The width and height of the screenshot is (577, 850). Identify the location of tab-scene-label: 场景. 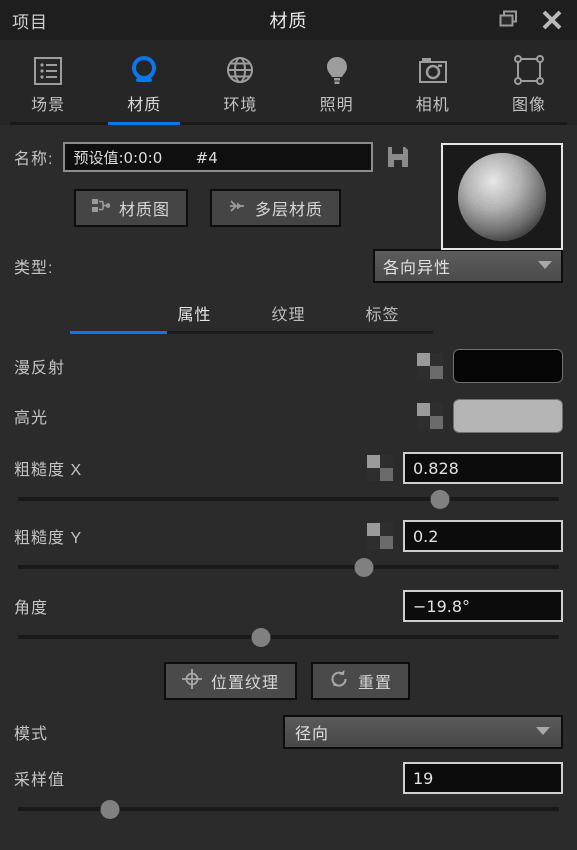
(48, 105).